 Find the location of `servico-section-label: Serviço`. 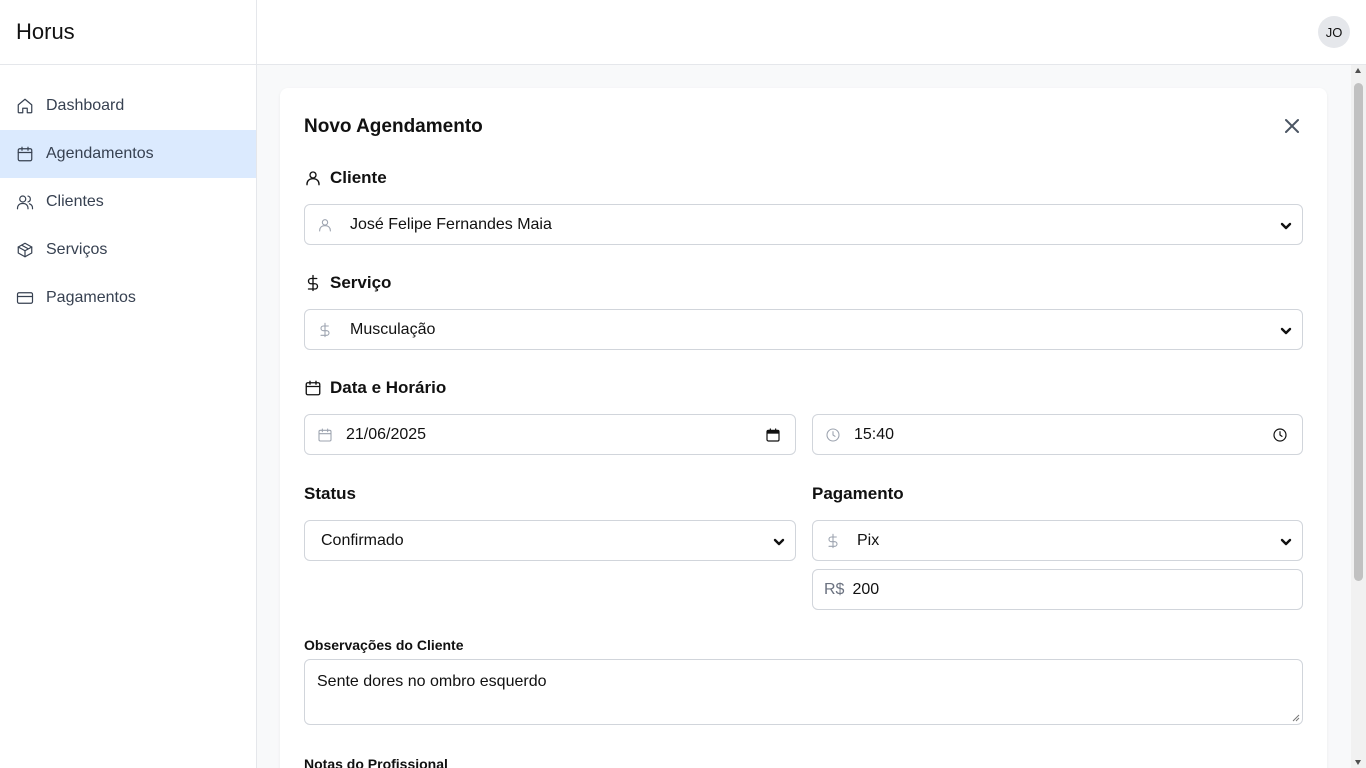

servico-section-label: Serviço is located at coordinates (347, 283).